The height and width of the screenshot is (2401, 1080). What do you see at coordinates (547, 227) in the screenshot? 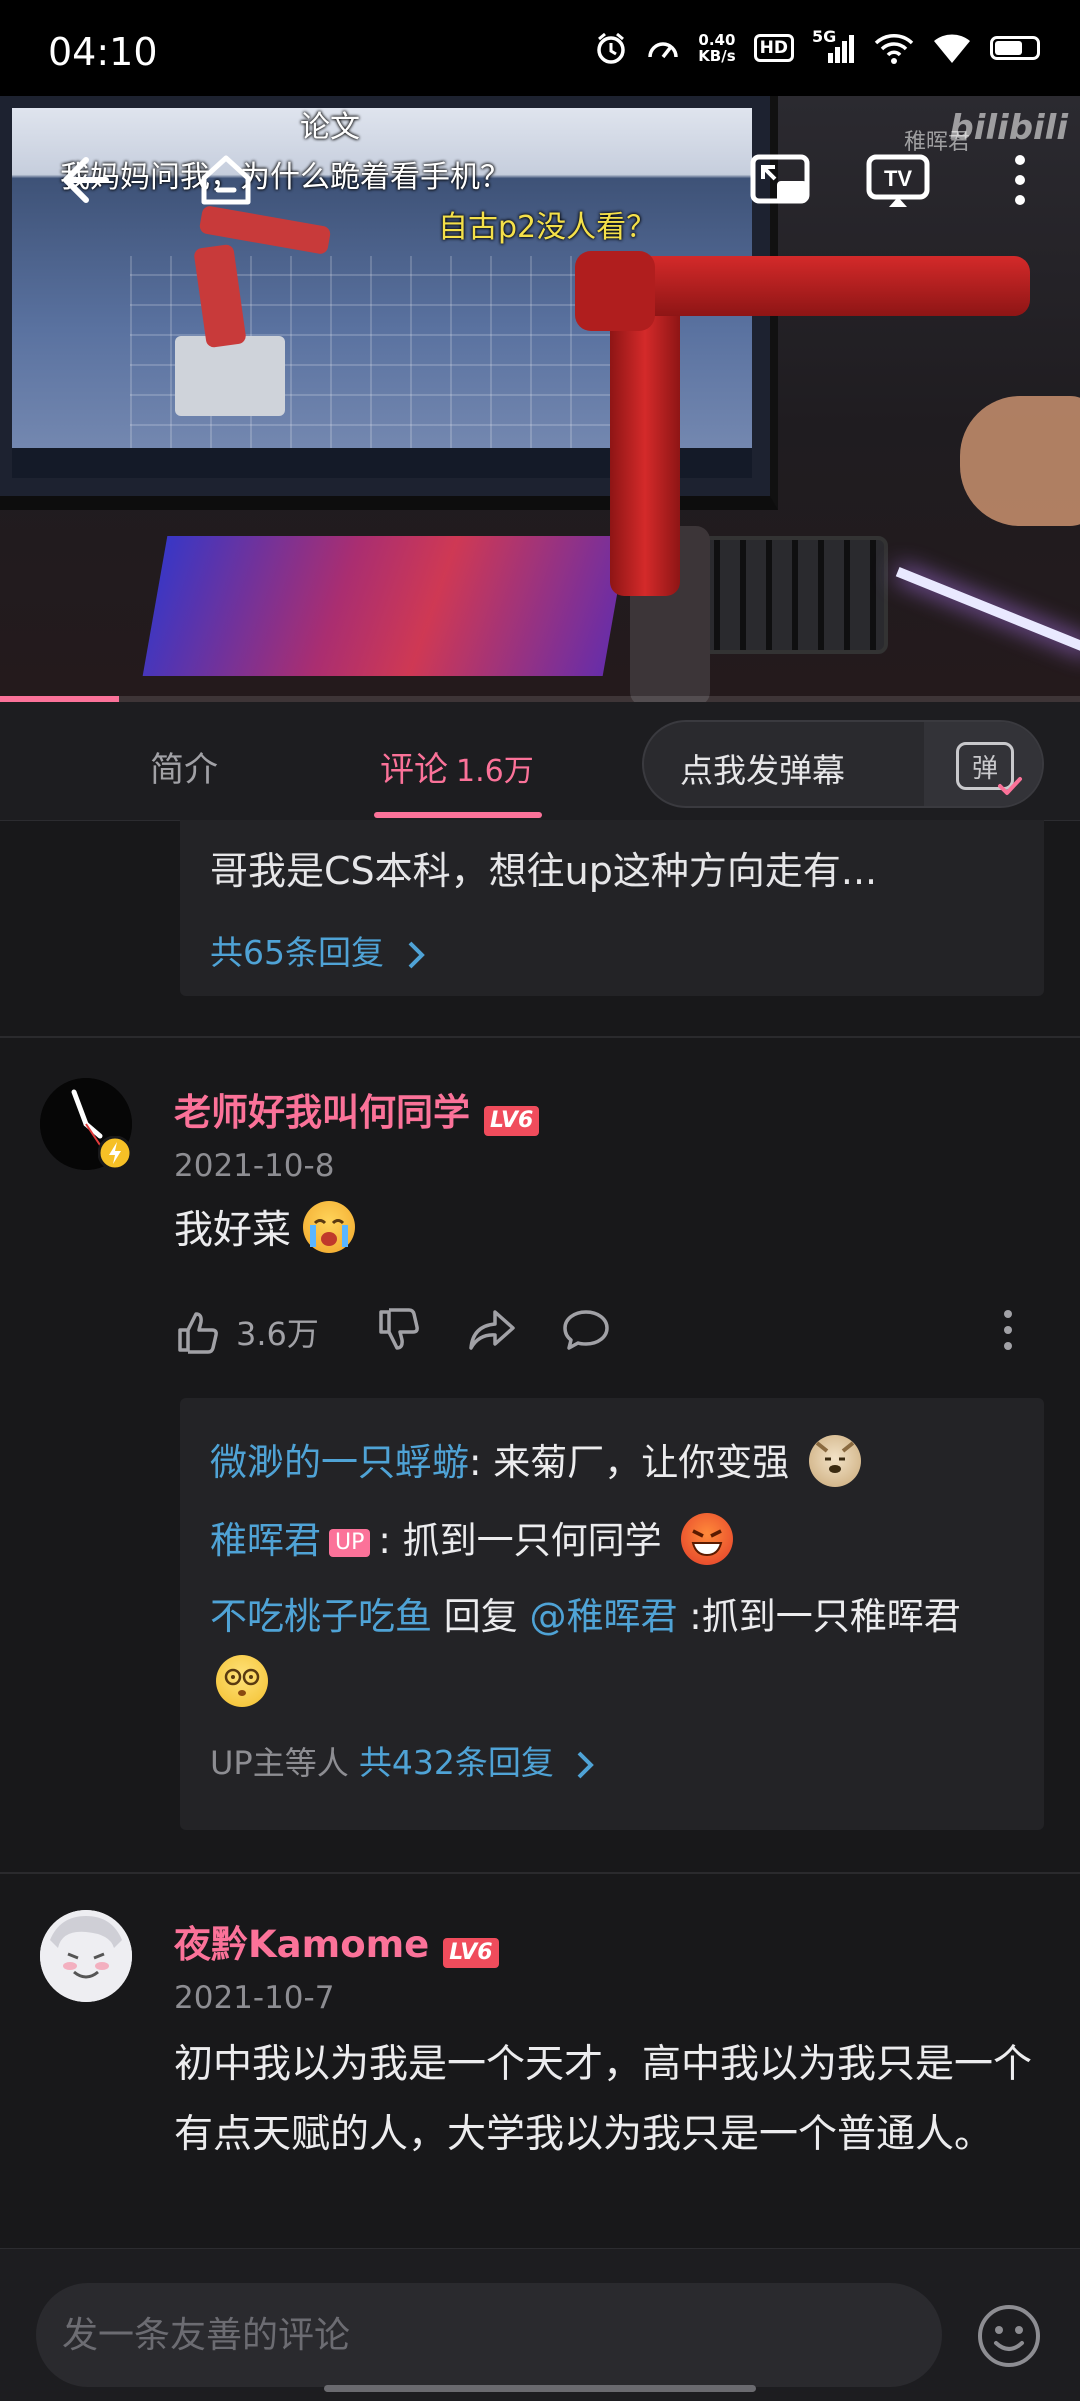
I see `danmaku-comment: 自古p2没人看？` at bounding box center [547, 227].